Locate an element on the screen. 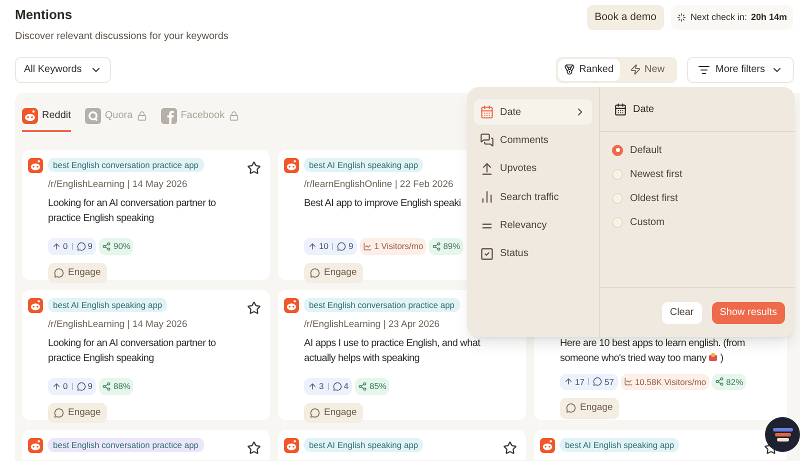 The width and height of the screenshot is (800, 461). post-title: AI apps I use to practice English, and what actually helps with speaking is located at coordinates (410, 352).